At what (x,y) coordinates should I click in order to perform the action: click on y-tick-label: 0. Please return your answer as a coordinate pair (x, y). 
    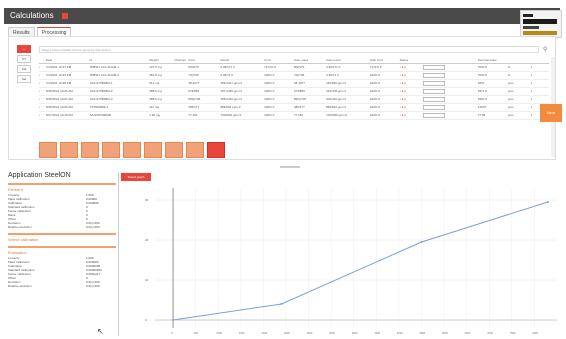
    Looking at the image, I should click on (146, 320).